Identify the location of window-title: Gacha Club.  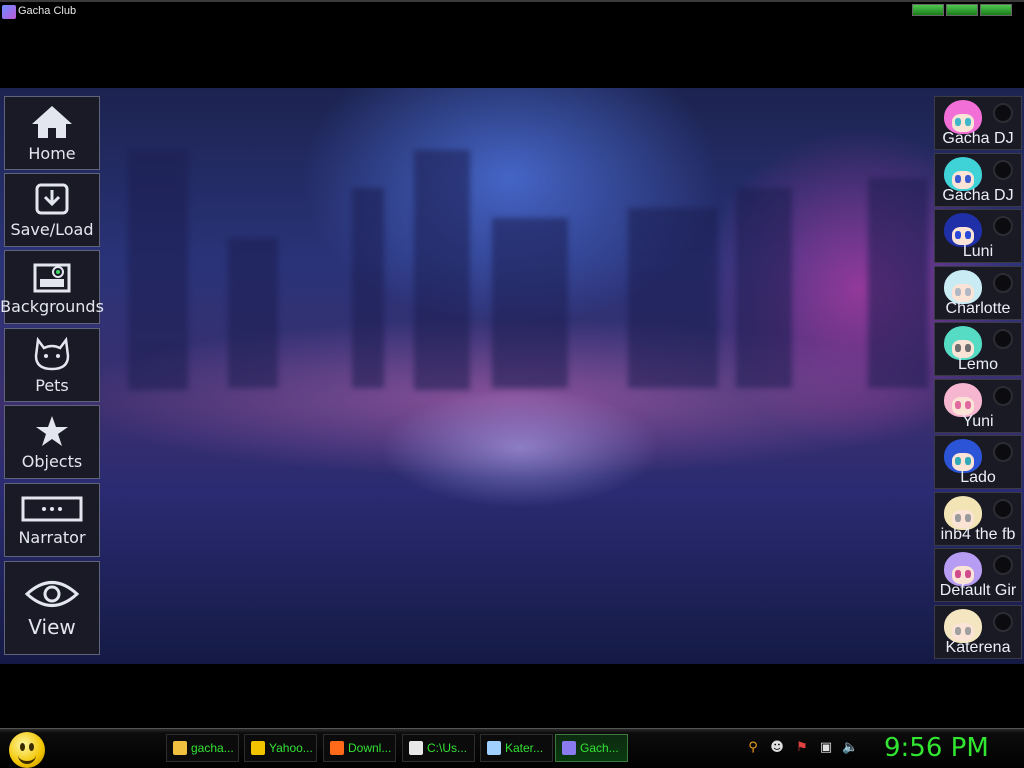
(47, 11).